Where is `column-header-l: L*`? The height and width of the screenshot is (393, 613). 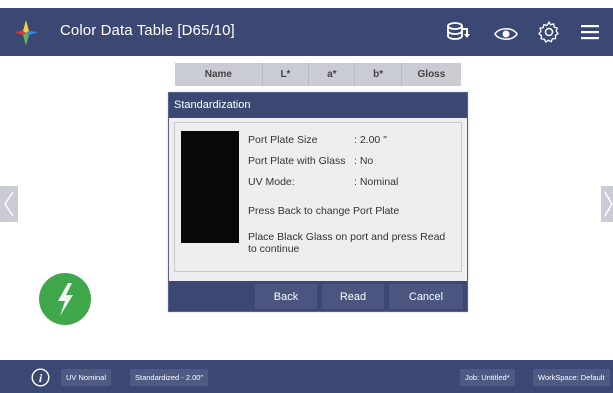
column-header-l: L* is located at coordinates (286, 74).